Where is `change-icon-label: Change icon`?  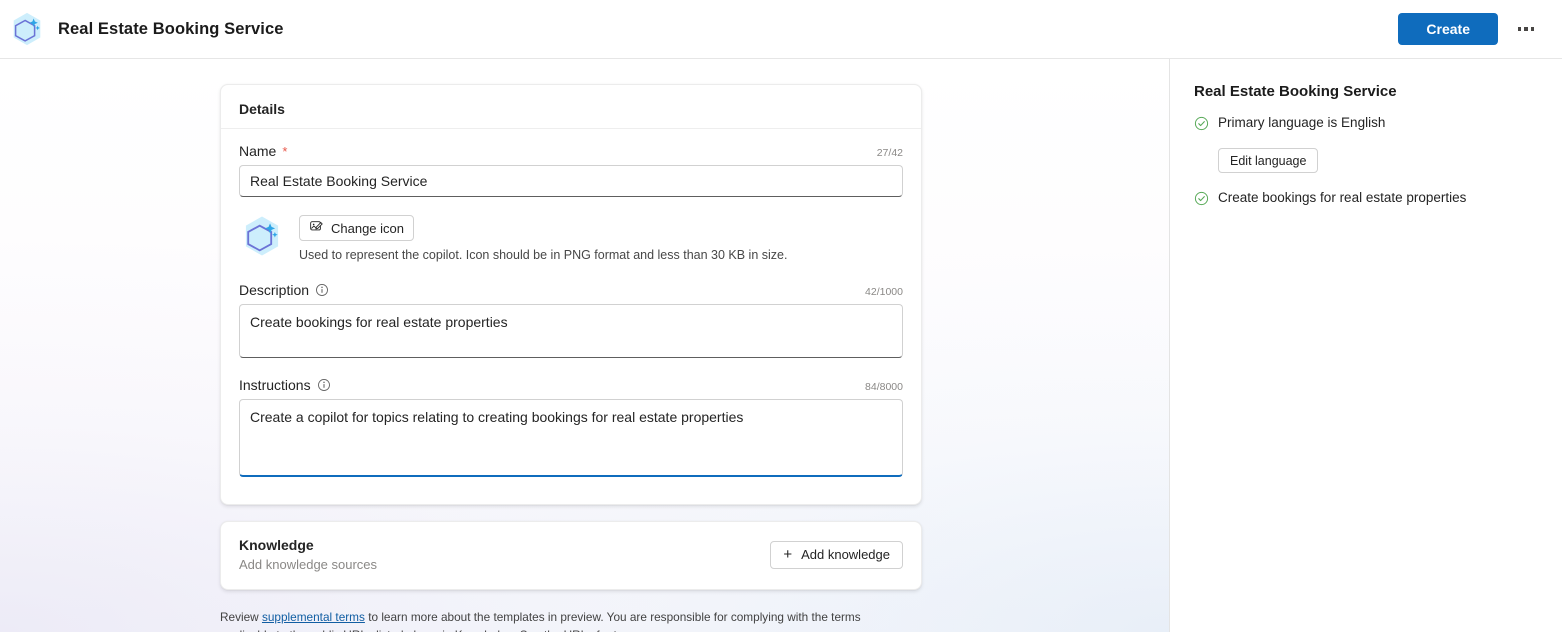 change-icon-label: Change icon is located at coordinates (367, 228).